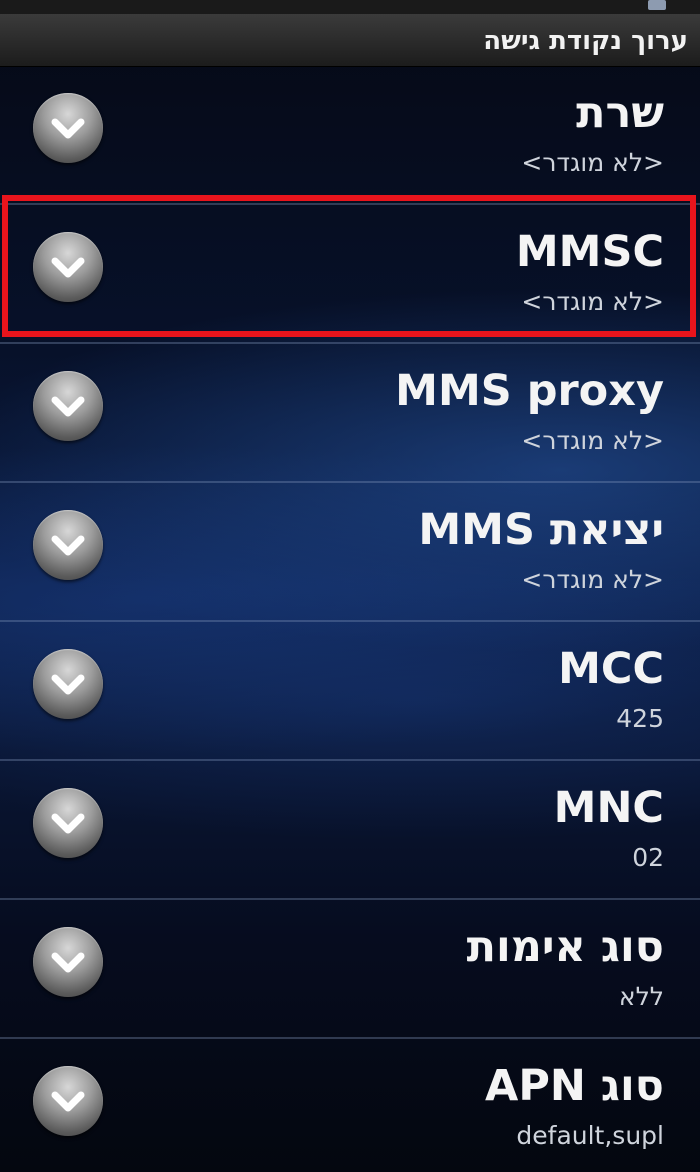 The width and height of the screenshot is (700, 1172). I want to click on setting-label: שרת, so click(620, 113).